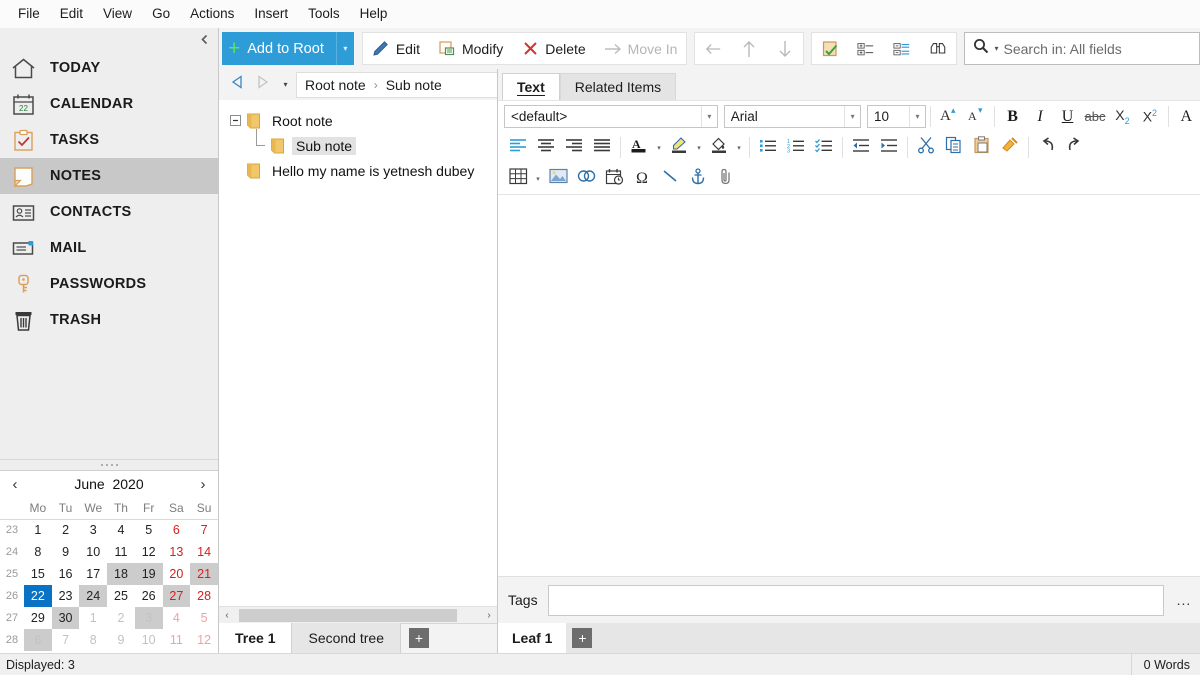  What do you see at coordinates (1094, 116) in the screenshot?
I see `strikethrough-button: abc` at bounding box center [1094, 116].